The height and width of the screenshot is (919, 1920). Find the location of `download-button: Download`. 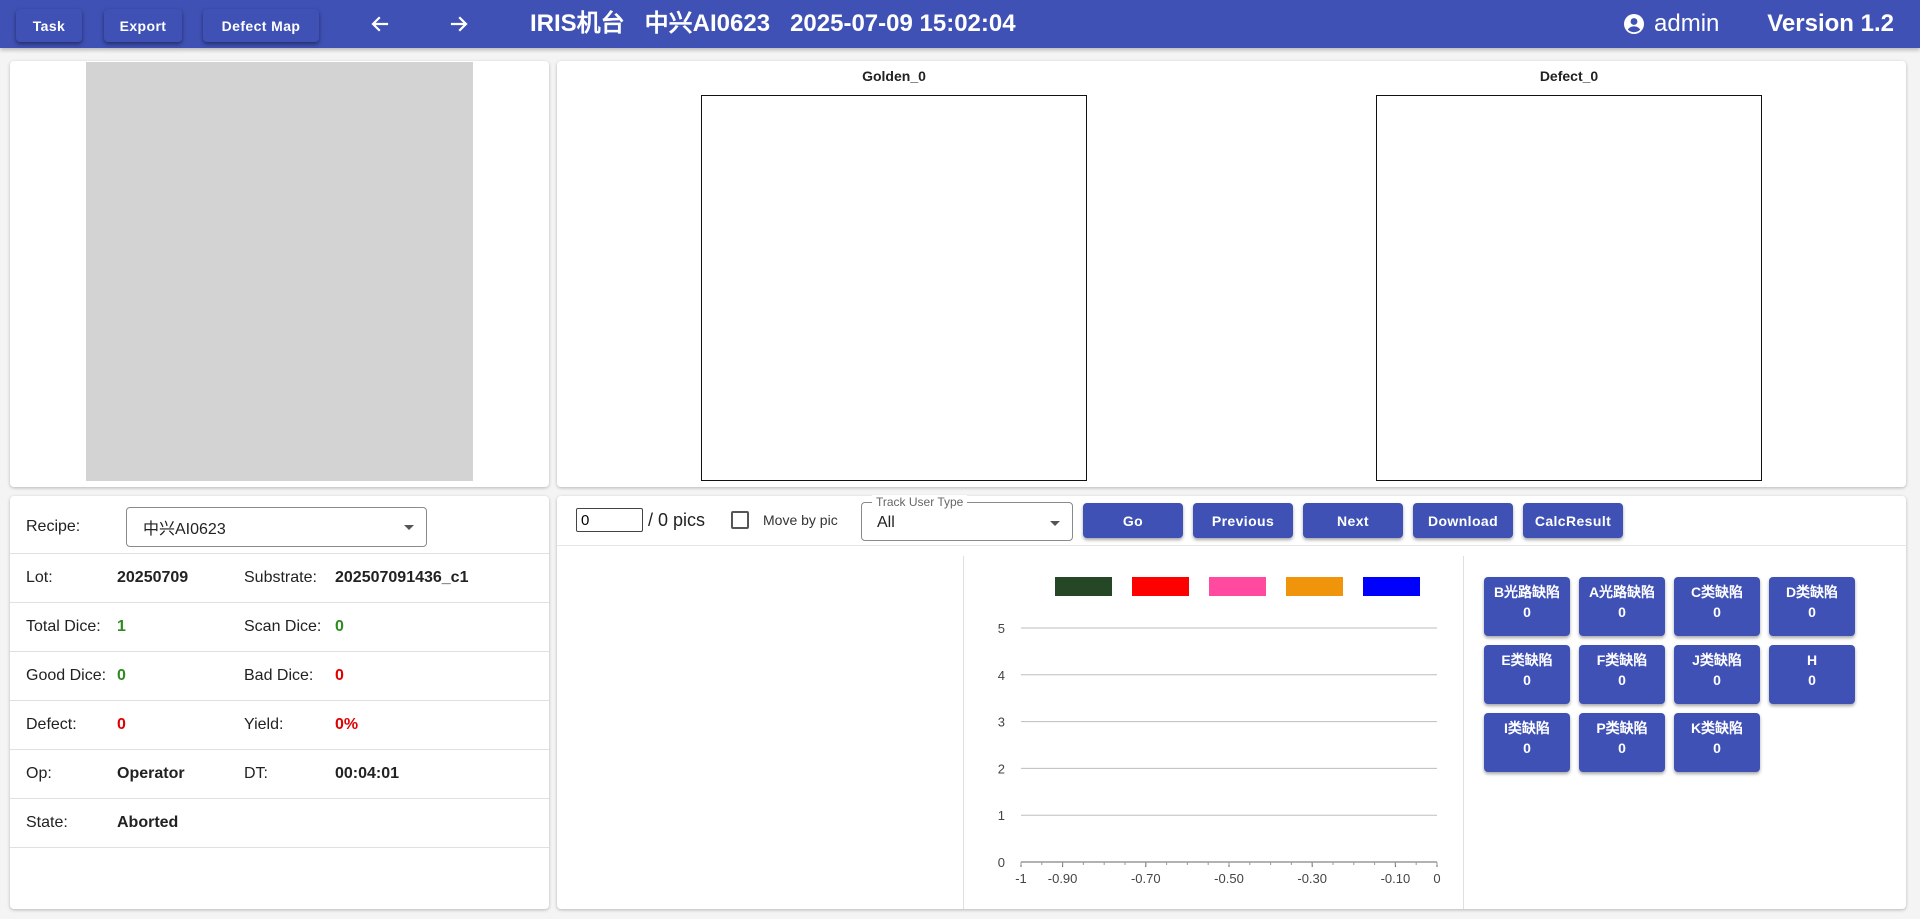

download-button: Download is located at coordinates (1463, 520).